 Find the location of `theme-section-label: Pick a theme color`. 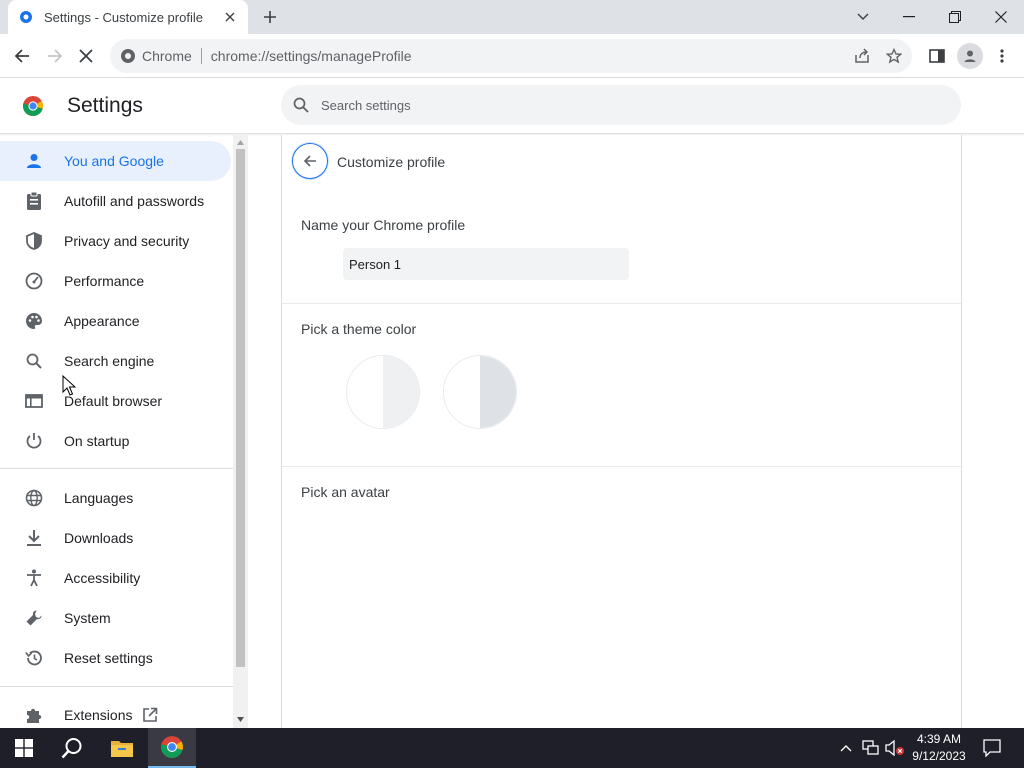

theme-section-label: Pick a theme color is located at coordinates (359, 329).